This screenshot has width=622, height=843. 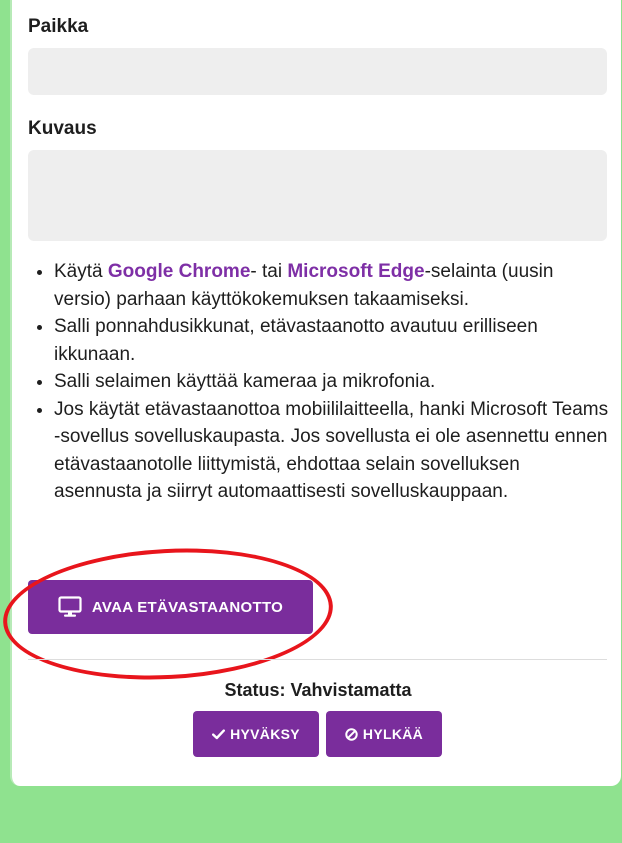 What do you see at coordinates (265, 734) in the screenshot?
I see `accept-label: HYVÄKSY` at bounding box center [265, 734].